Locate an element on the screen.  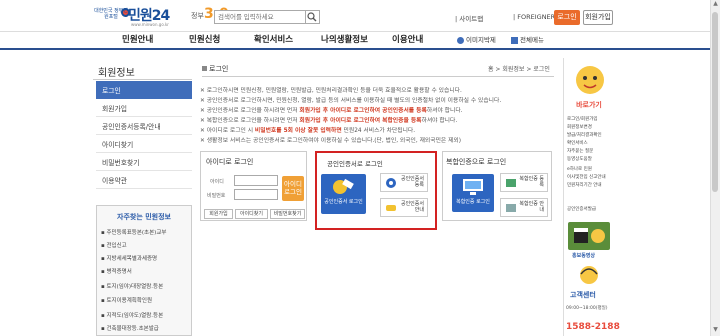
cert-login-title: 공인인증서로 로그인 is located at coordinates (355, 164).